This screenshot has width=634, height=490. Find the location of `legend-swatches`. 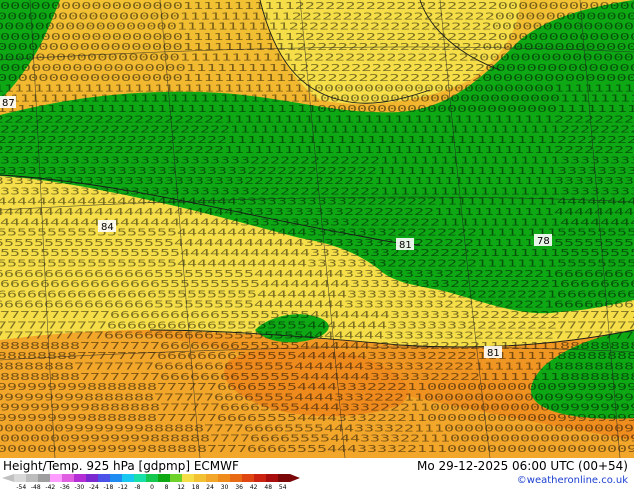

legend-swatches is located at coordinates (151, 478).